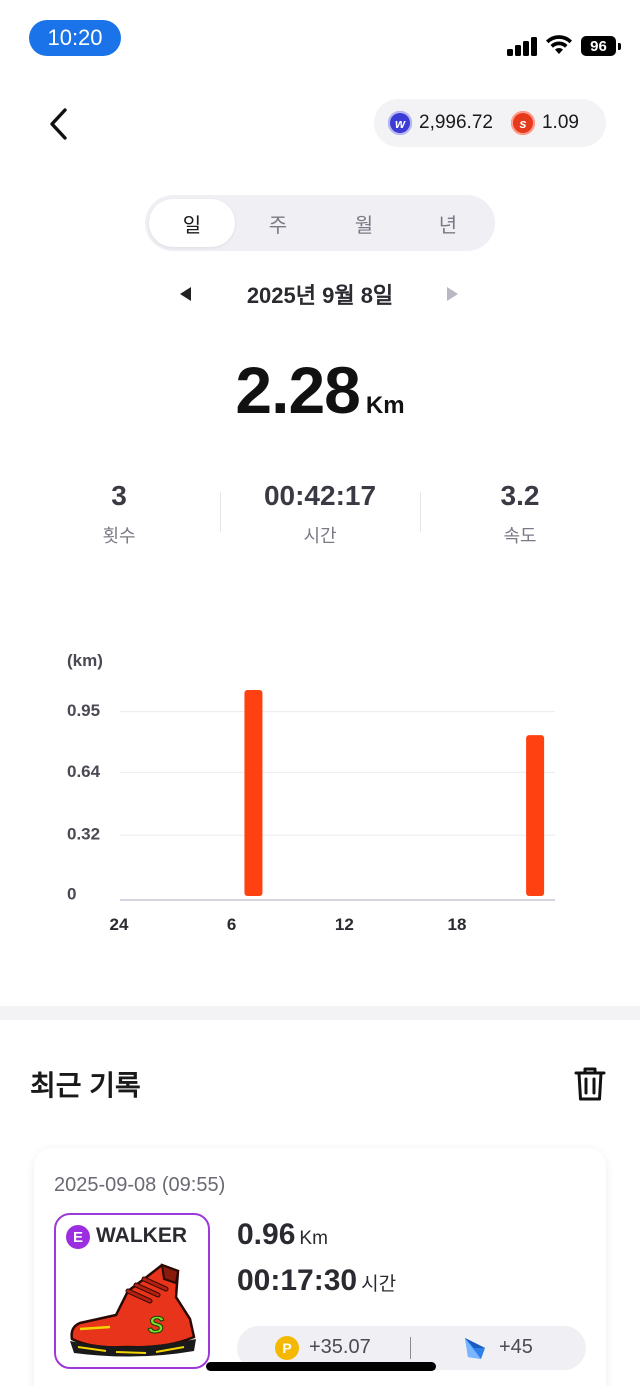 The image size is (640, 1386). What do you see at coordinates (344, 924) in the screenshot?
I see `x-tick-label: 12` at bounding box center [344, 924].